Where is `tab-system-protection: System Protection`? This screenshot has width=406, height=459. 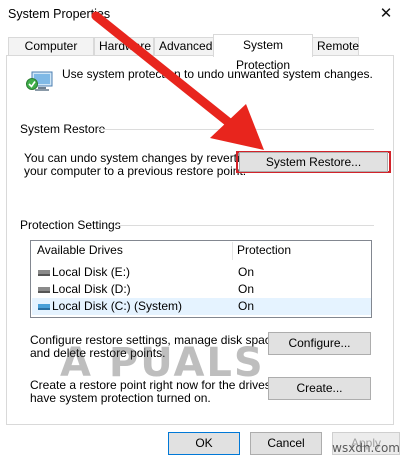
tab-system-protection: System Protection is located at coordinates (263, 53).